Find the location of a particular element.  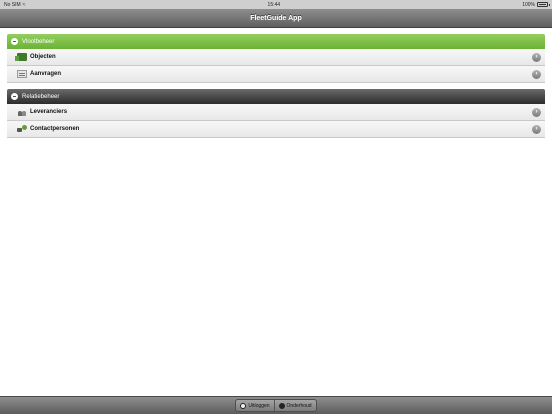

list-item-label: Leveranciers is located at coordinates (49, 112).